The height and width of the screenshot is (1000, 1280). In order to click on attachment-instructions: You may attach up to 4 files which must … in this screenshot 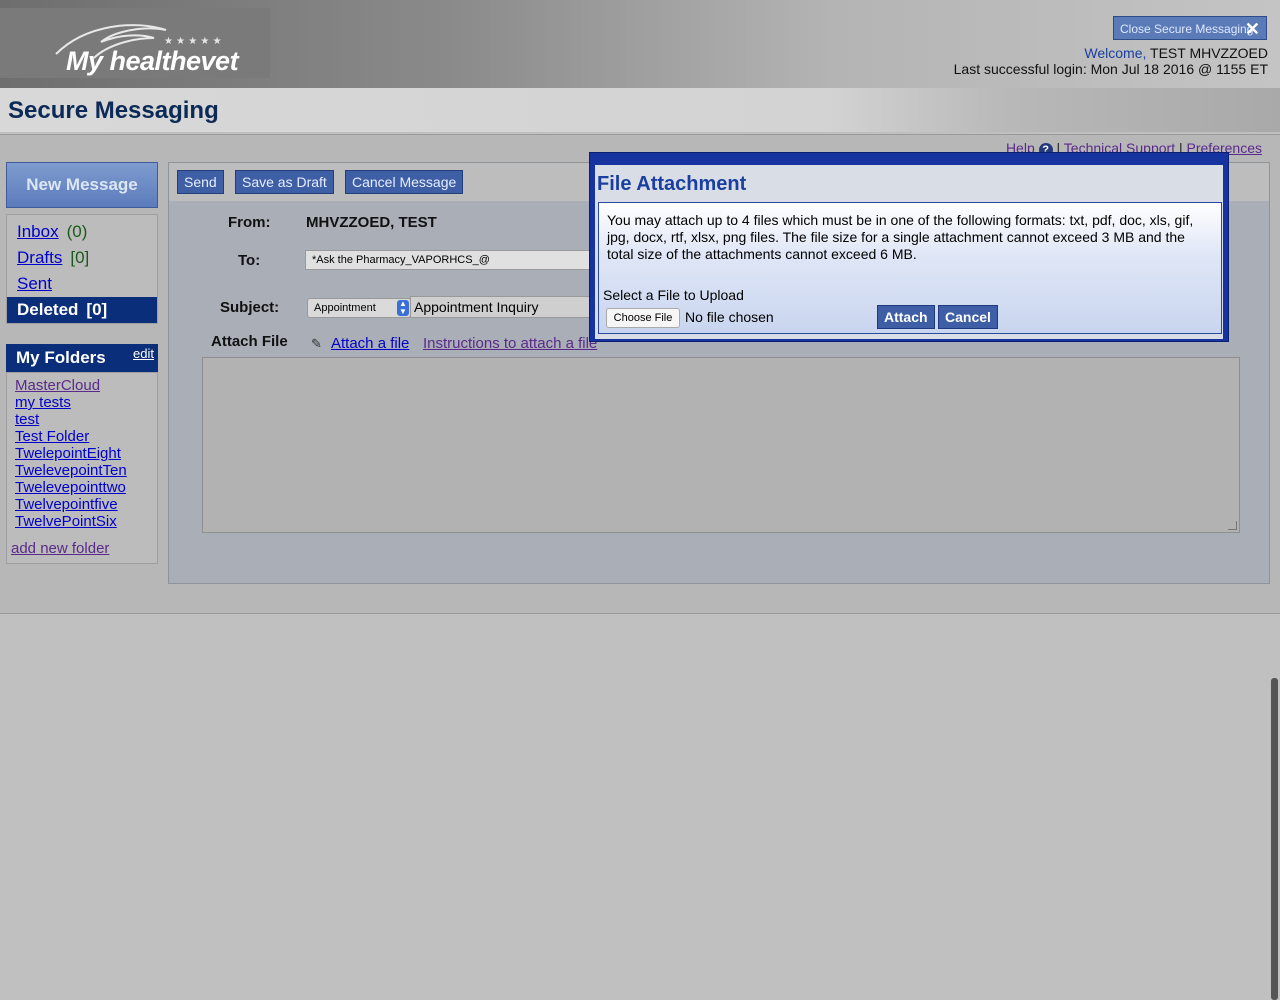, I will do `click(900, 237)`.